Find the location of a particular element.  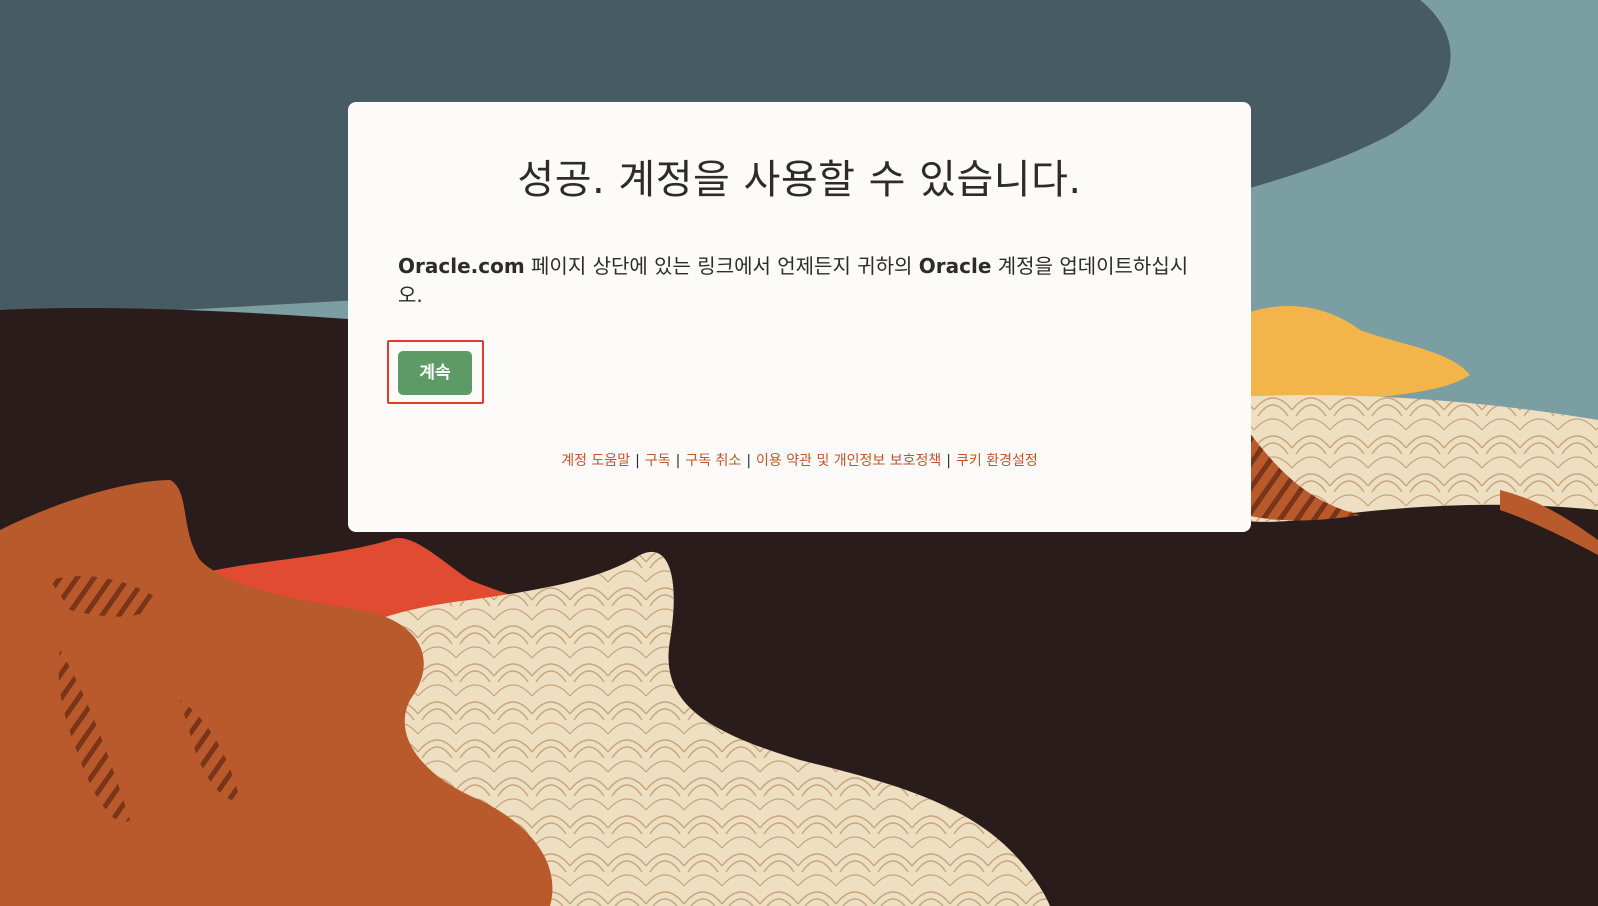

footer-link-terms-privacy: 이용 약관 및 개인정보 보호정책 is located at coordinates (848, 461).